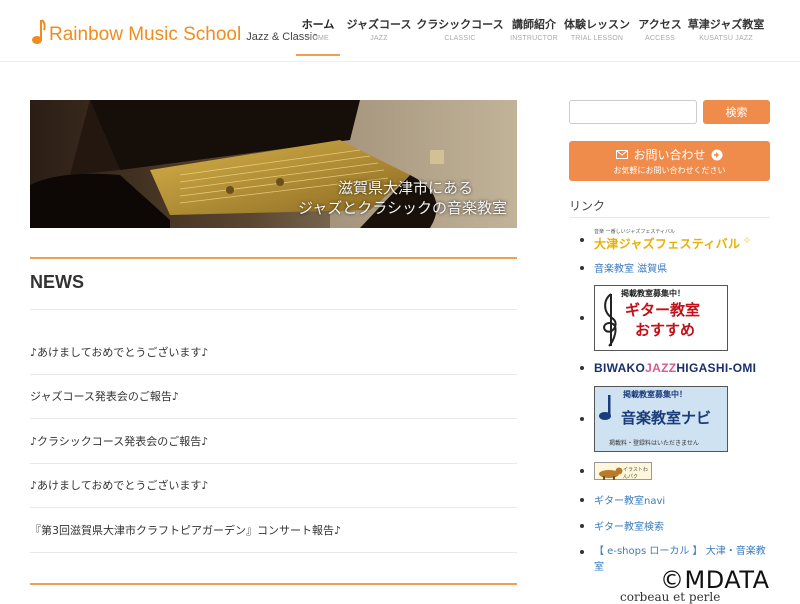 This screenshot has height=604, width=800. What do you see at coordinates (726, 36) in the screenshot?
I see `nav-item-kusatsu-jazz: 草津ジャズ教室 KUSATSU JAZZ` at bounding box center [726, 36].